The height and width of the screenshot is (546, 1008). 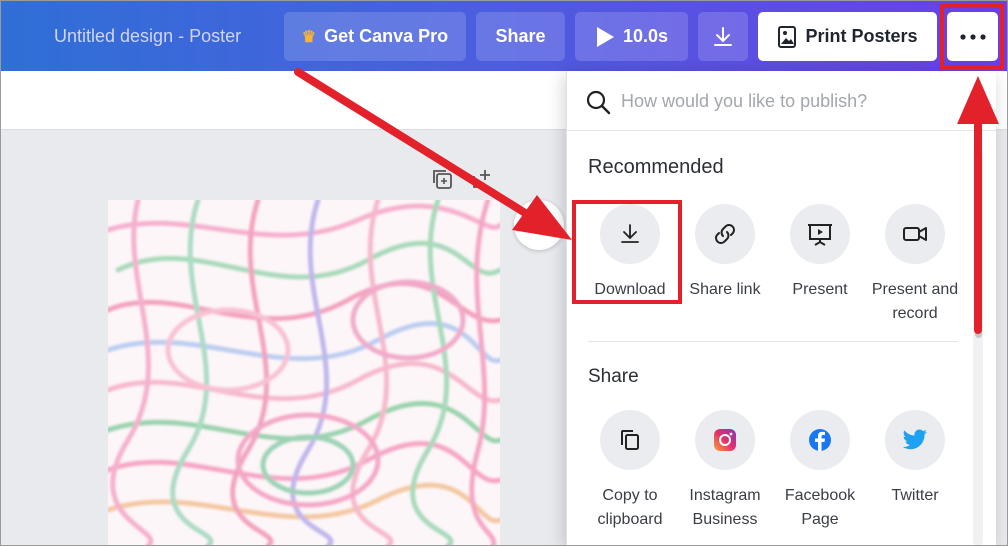 I want to click on present-icon, so click(x=820, y=235).